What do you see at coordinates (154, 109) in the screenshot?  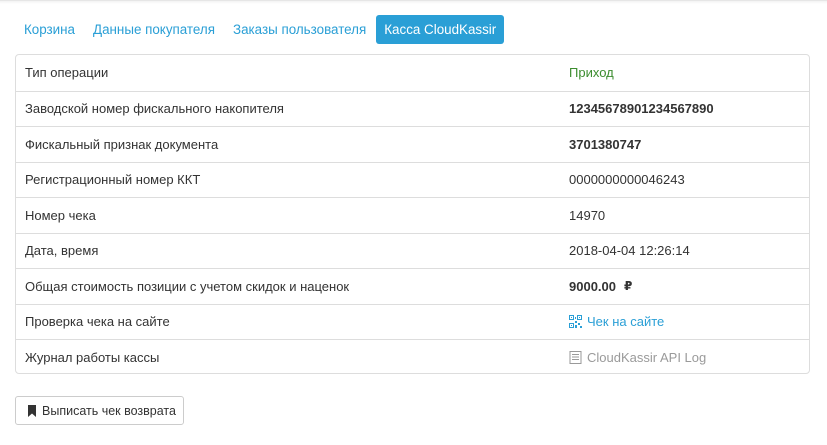 I see `fiscal-storage-number-label: Заводской номер фискального накопителя` at bounding box center [154, 109].